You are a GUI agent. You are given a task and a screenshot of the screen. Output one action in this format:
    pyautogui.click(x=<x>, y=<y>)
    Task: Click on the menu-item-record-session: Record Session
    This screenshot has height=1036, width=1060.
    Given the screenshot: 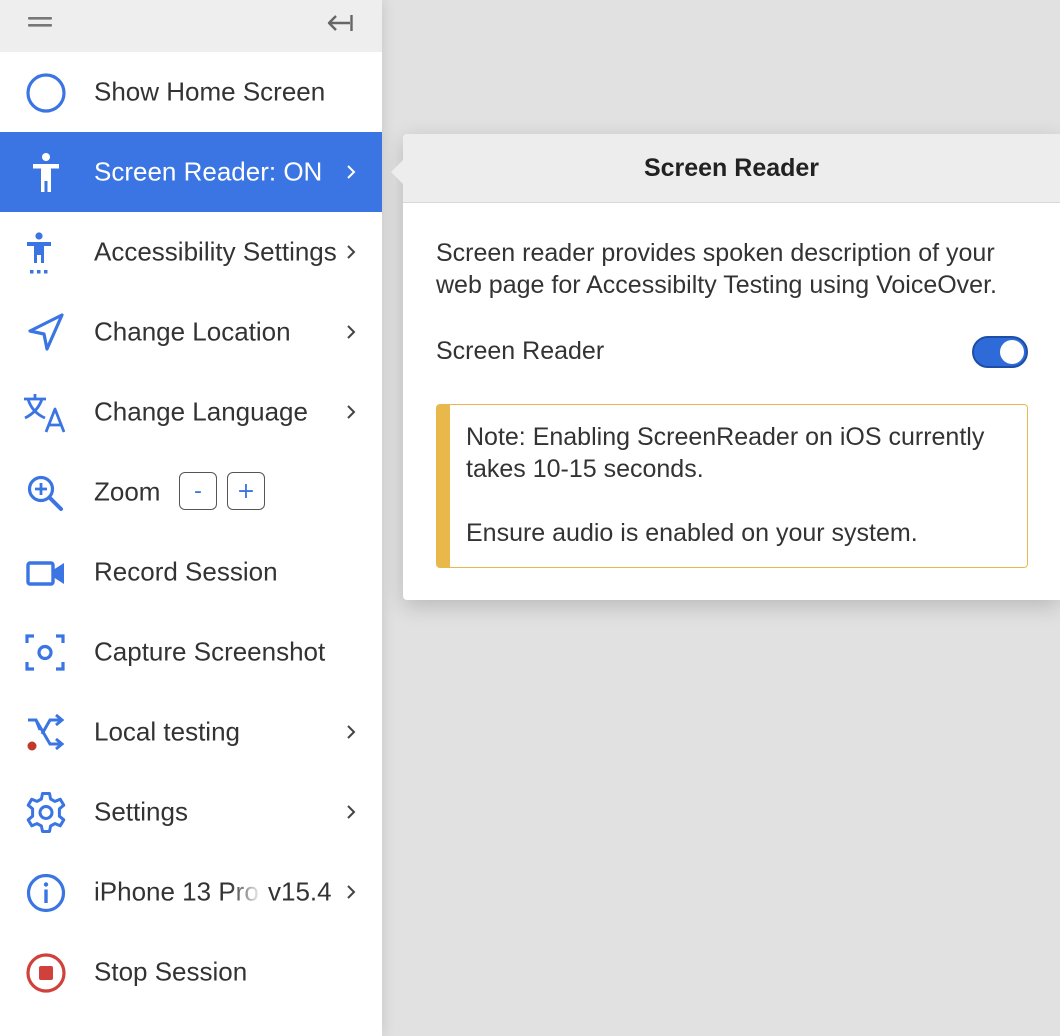 What is the action you would take?
    pyautogui.click(x=191, y=572)
    